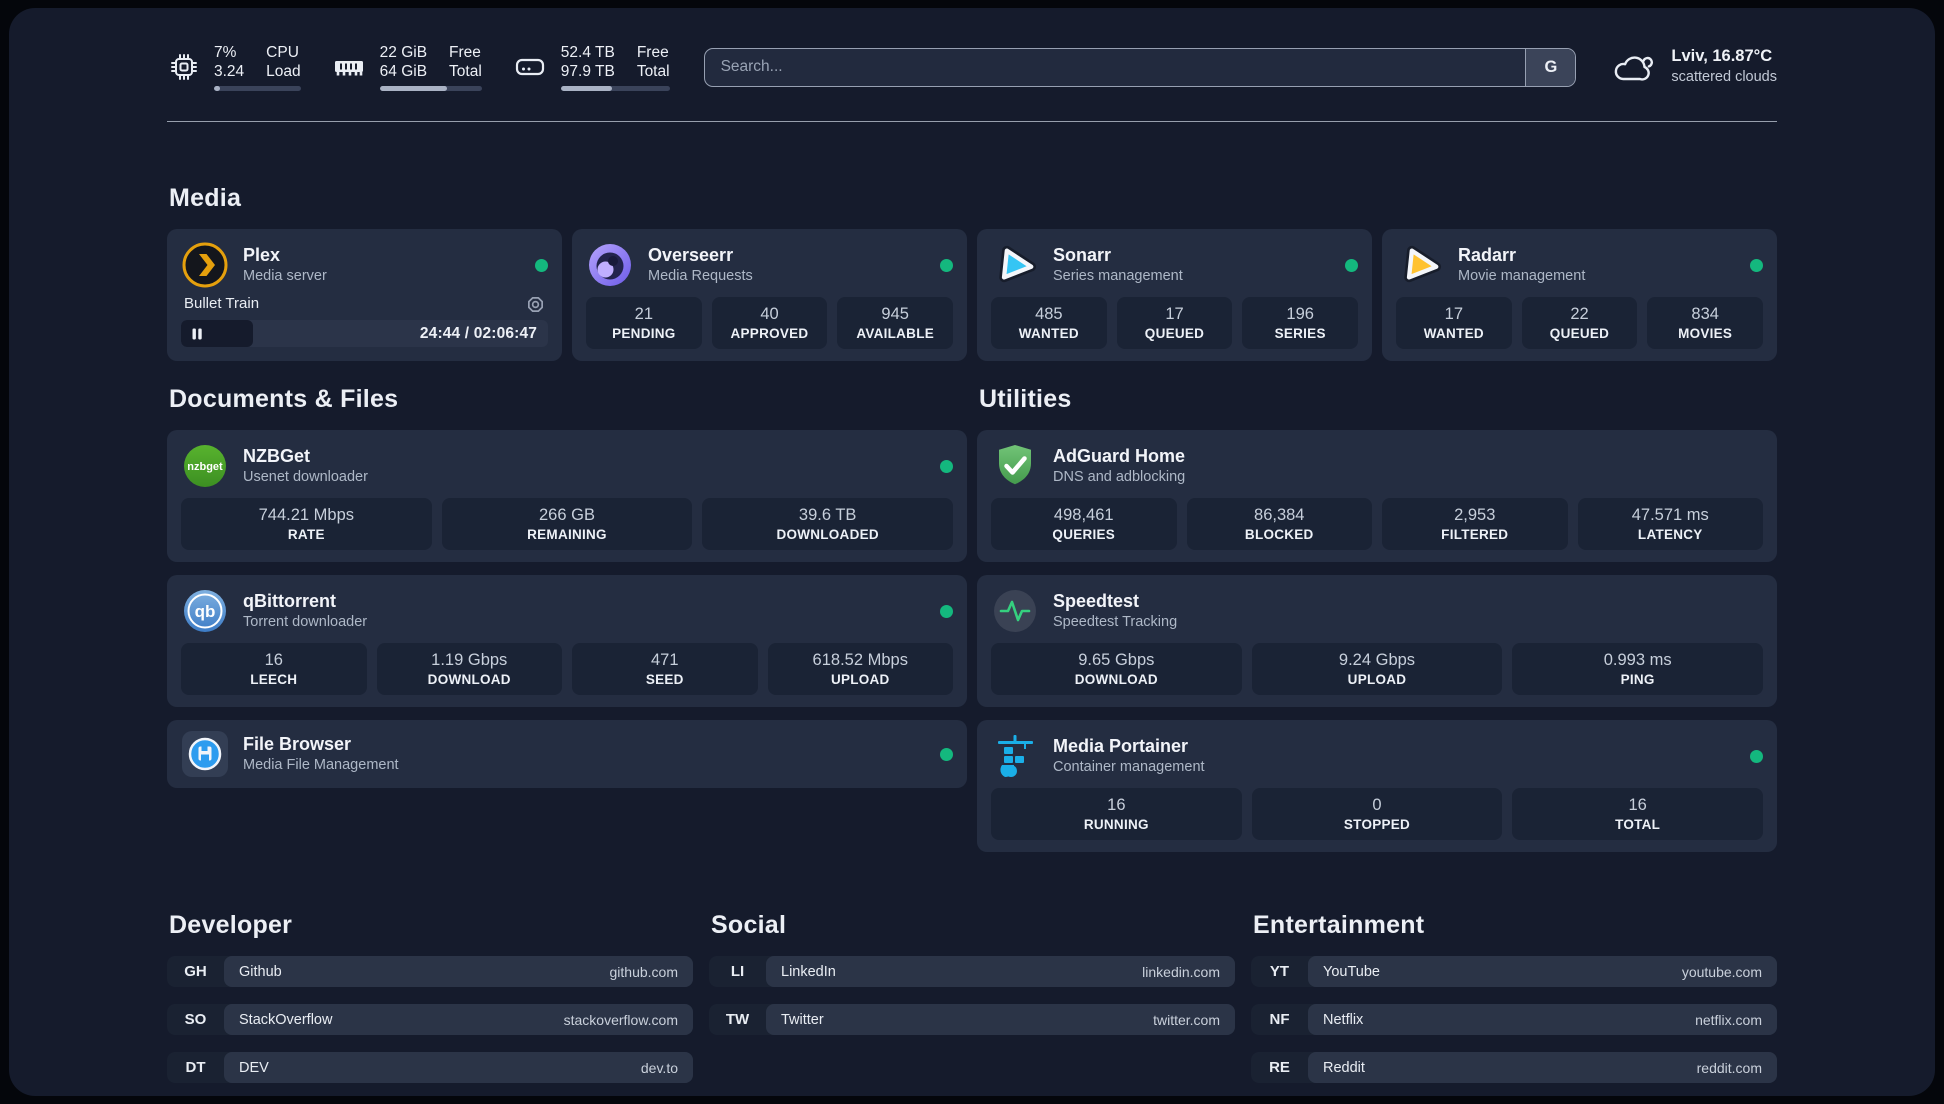 This screenshot has width=1944, height=1104. What do you see at coordinates (305, 622) in the screenshot?
I see `app-subtitle: Torrent downloader` at bounding box center [305, 622].